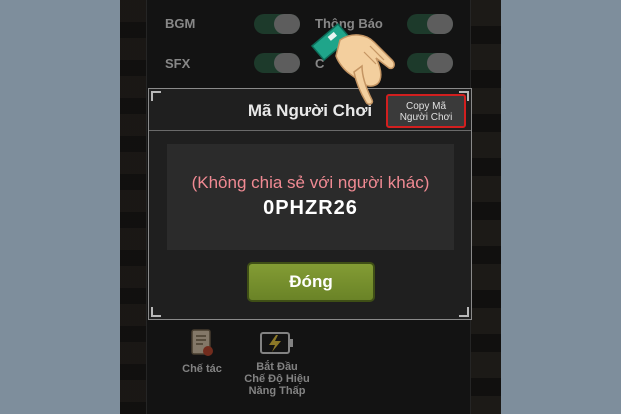 Image resolution: width=621 pixels, height=414 pixels. I want to click on close-button: Đóng, so click(311, 282).